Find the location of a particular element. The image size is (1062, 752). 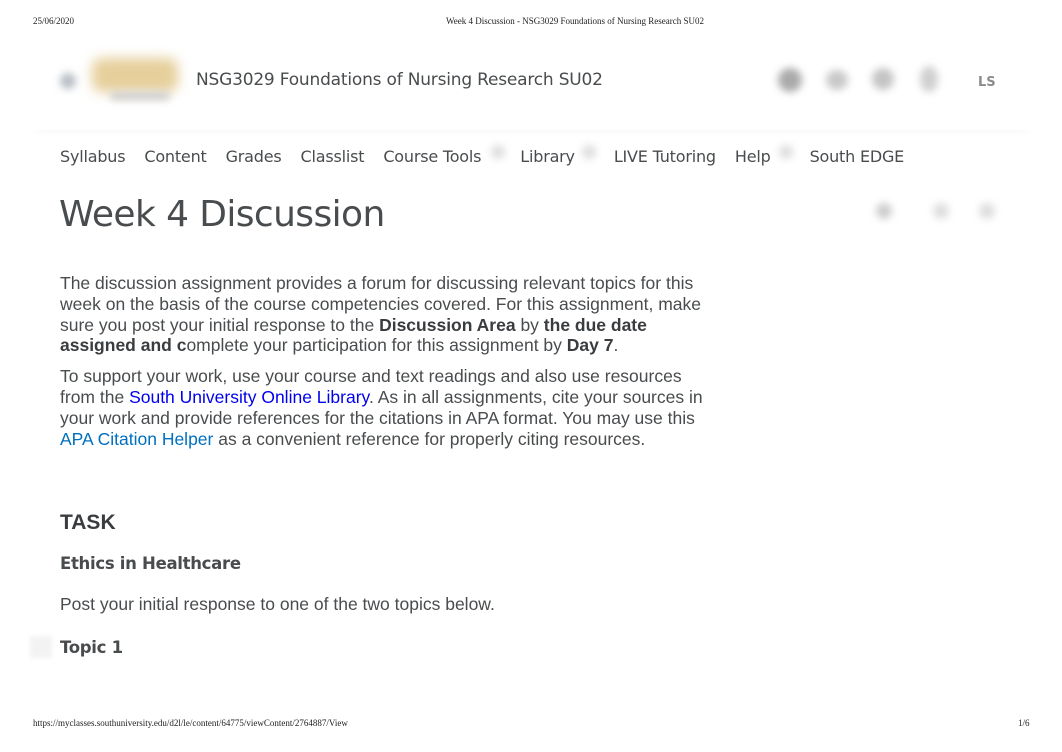

message-icon is located at coordinates (837, 80).